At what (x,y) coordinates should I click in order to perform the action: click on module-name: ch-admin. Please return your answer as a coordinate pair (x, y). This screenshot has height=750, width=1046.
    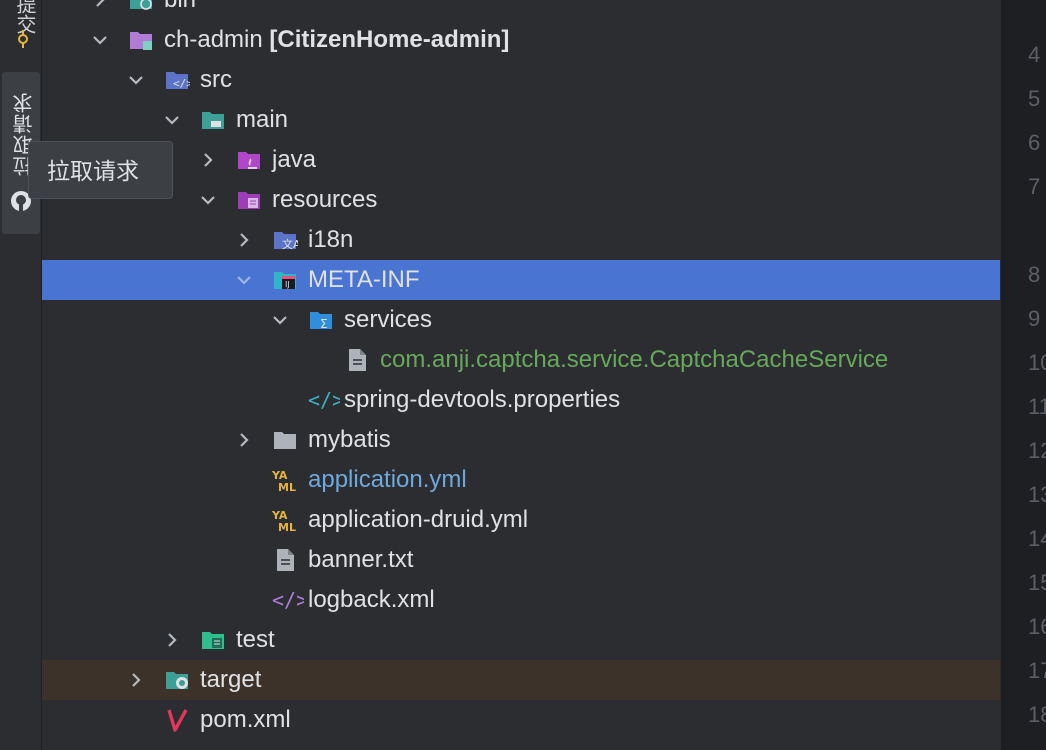
    Looking at the image, I should click on (213, 39).